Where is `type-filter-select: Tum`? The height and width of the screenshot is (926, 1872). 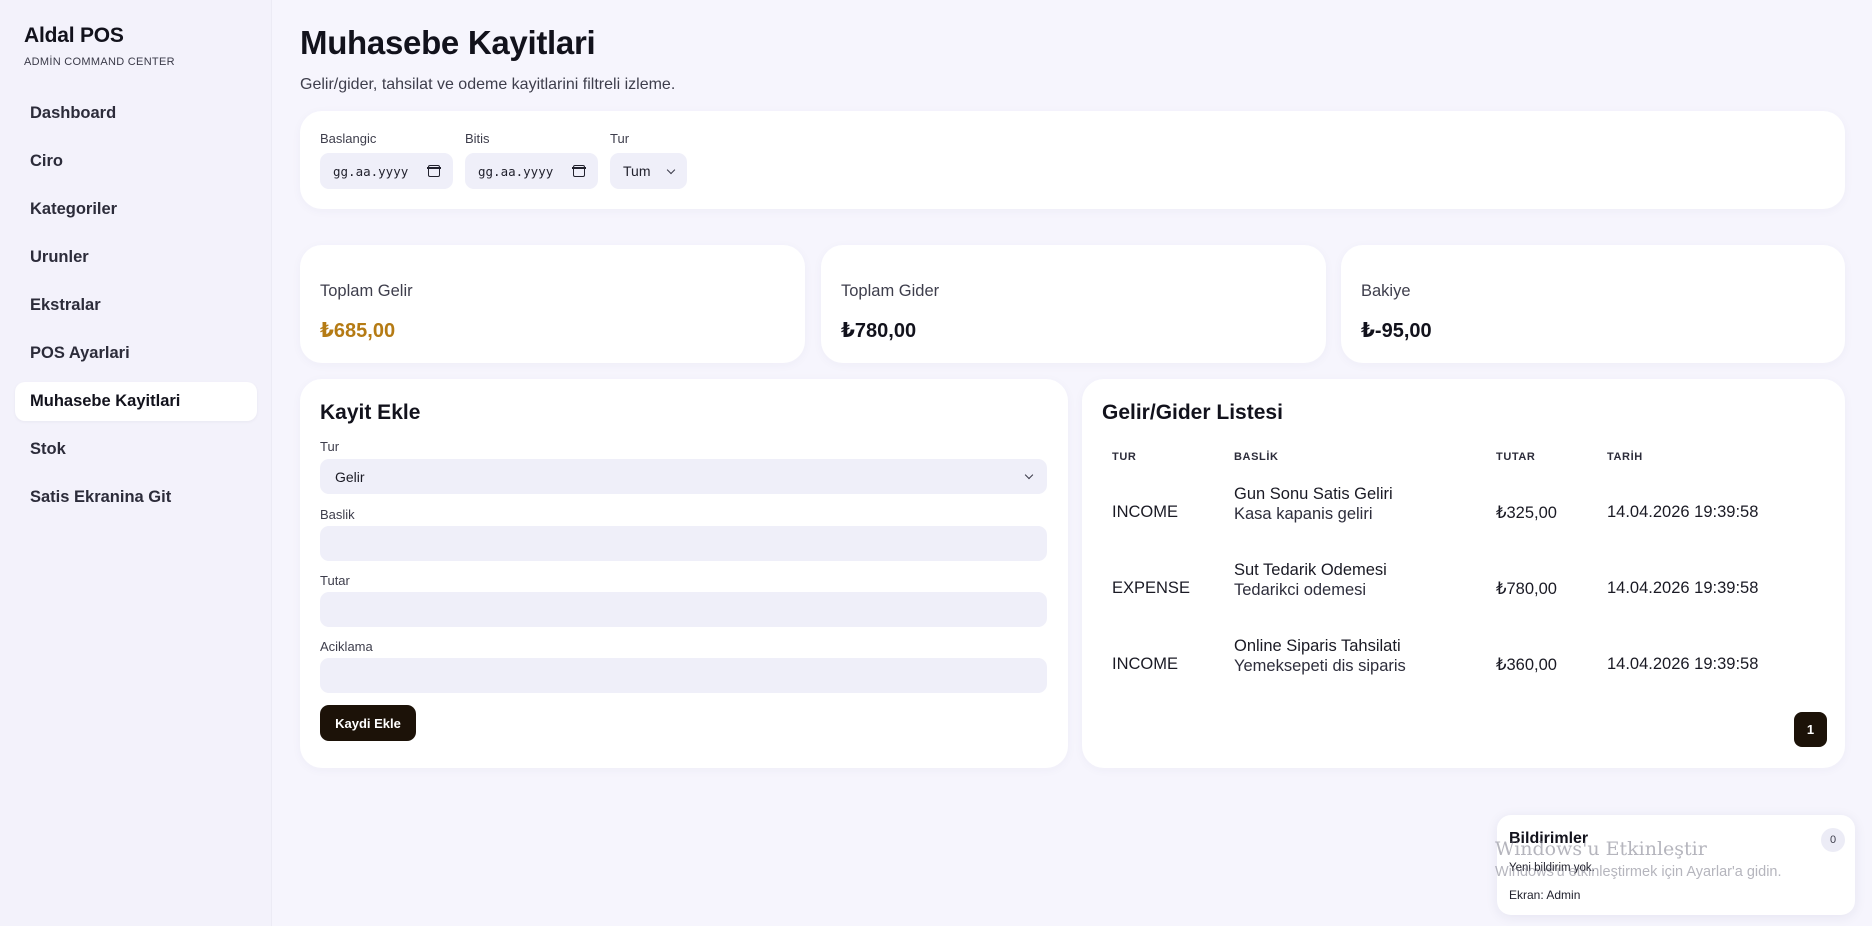 type-filter-select: Tum is located at coordinates (648, 171).